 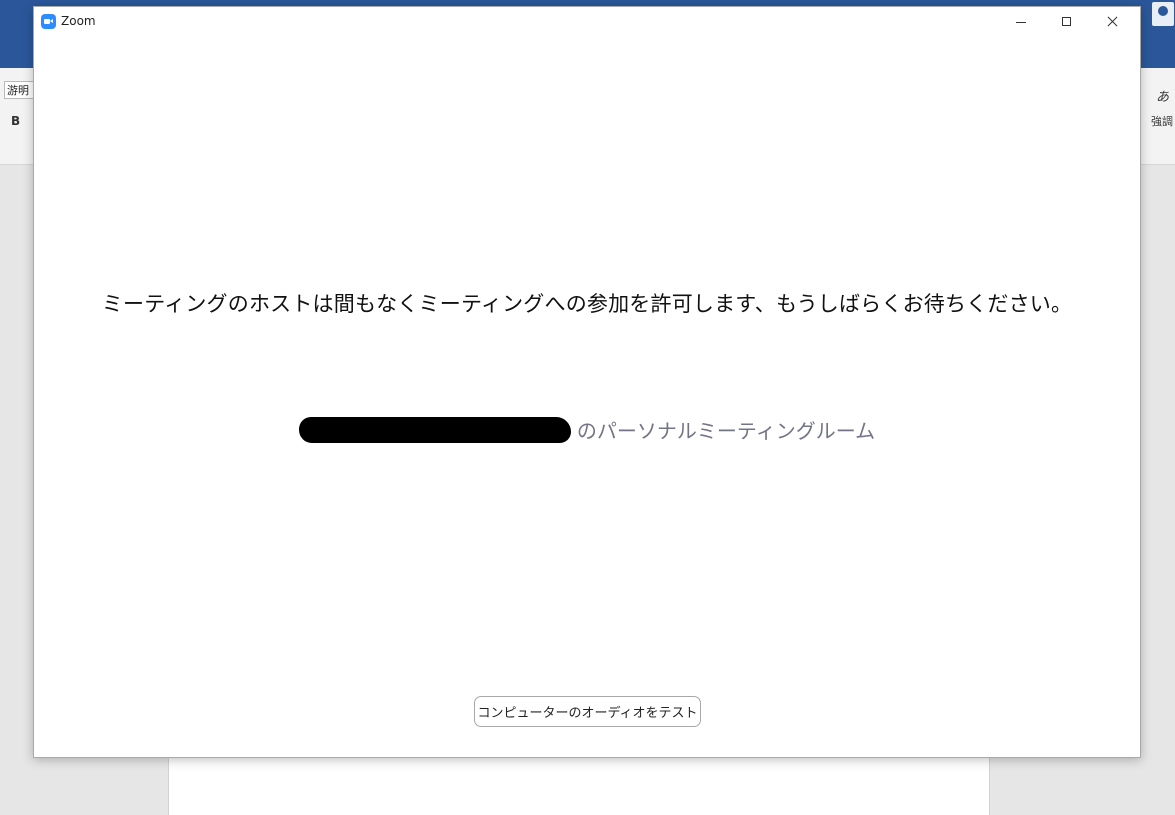 I want to click on host-room-row: のパーソナルミーティングルーム, so click(x=587, y=430).